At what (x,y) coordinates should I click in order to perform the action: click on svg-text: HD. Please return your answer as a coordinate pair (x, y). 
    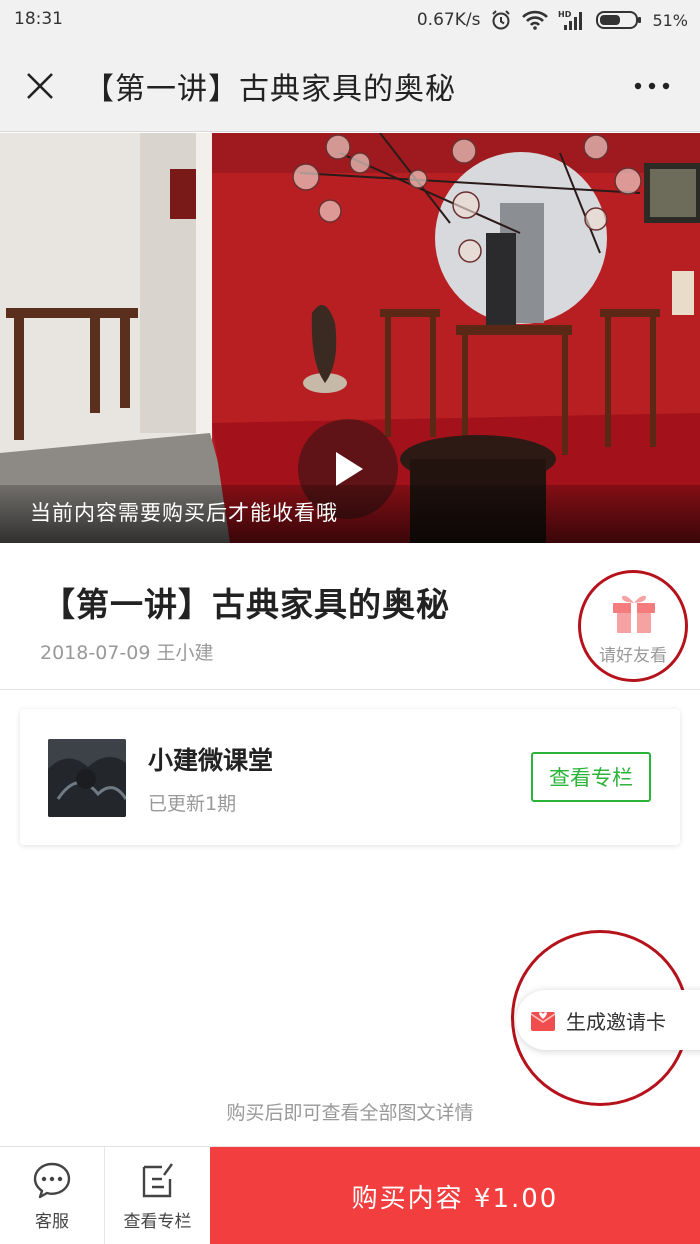
    Looking at the image, I should click on (565, 14).